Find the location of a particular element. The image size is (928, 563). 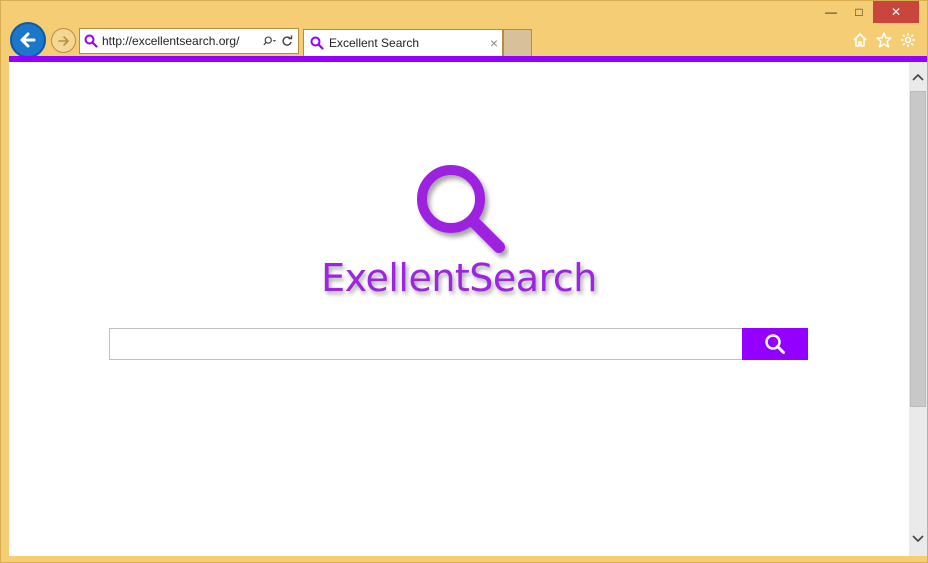

search-button is located at coordinates (775, 344).